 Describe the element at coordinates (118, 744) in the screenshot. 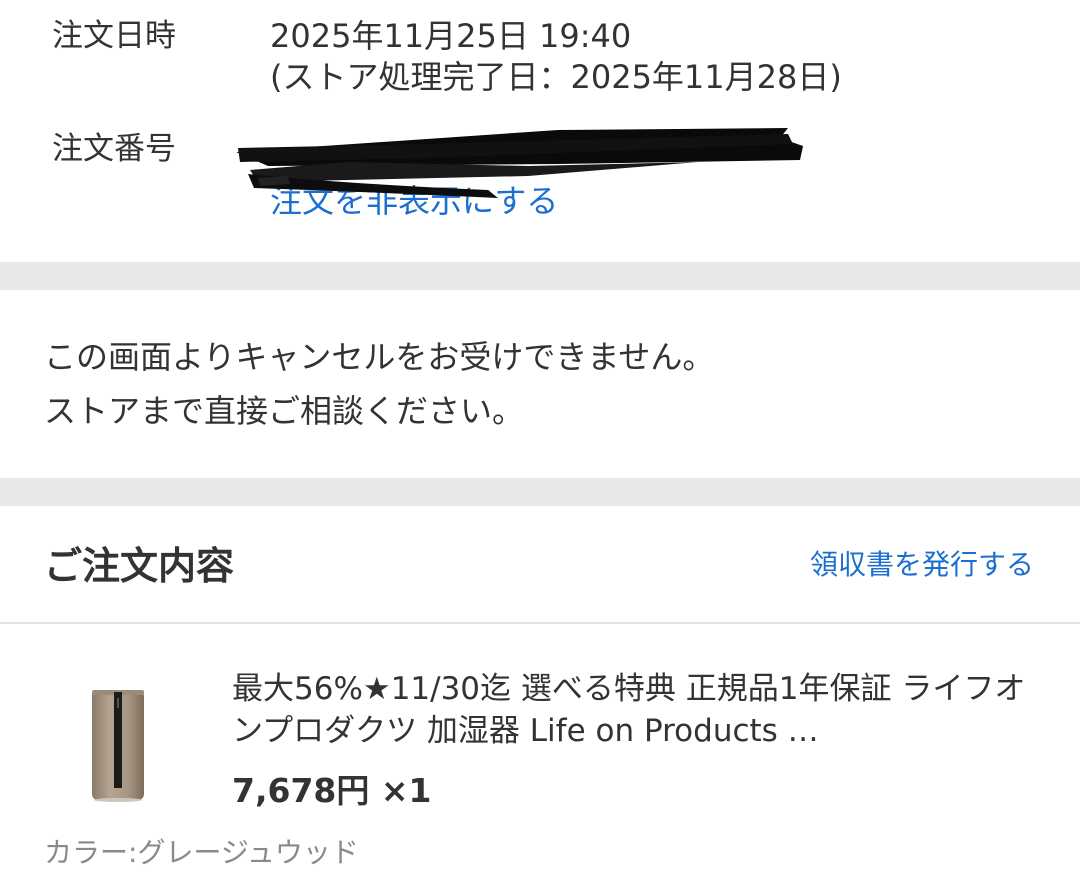

I see `product-thumbnail` at that location.